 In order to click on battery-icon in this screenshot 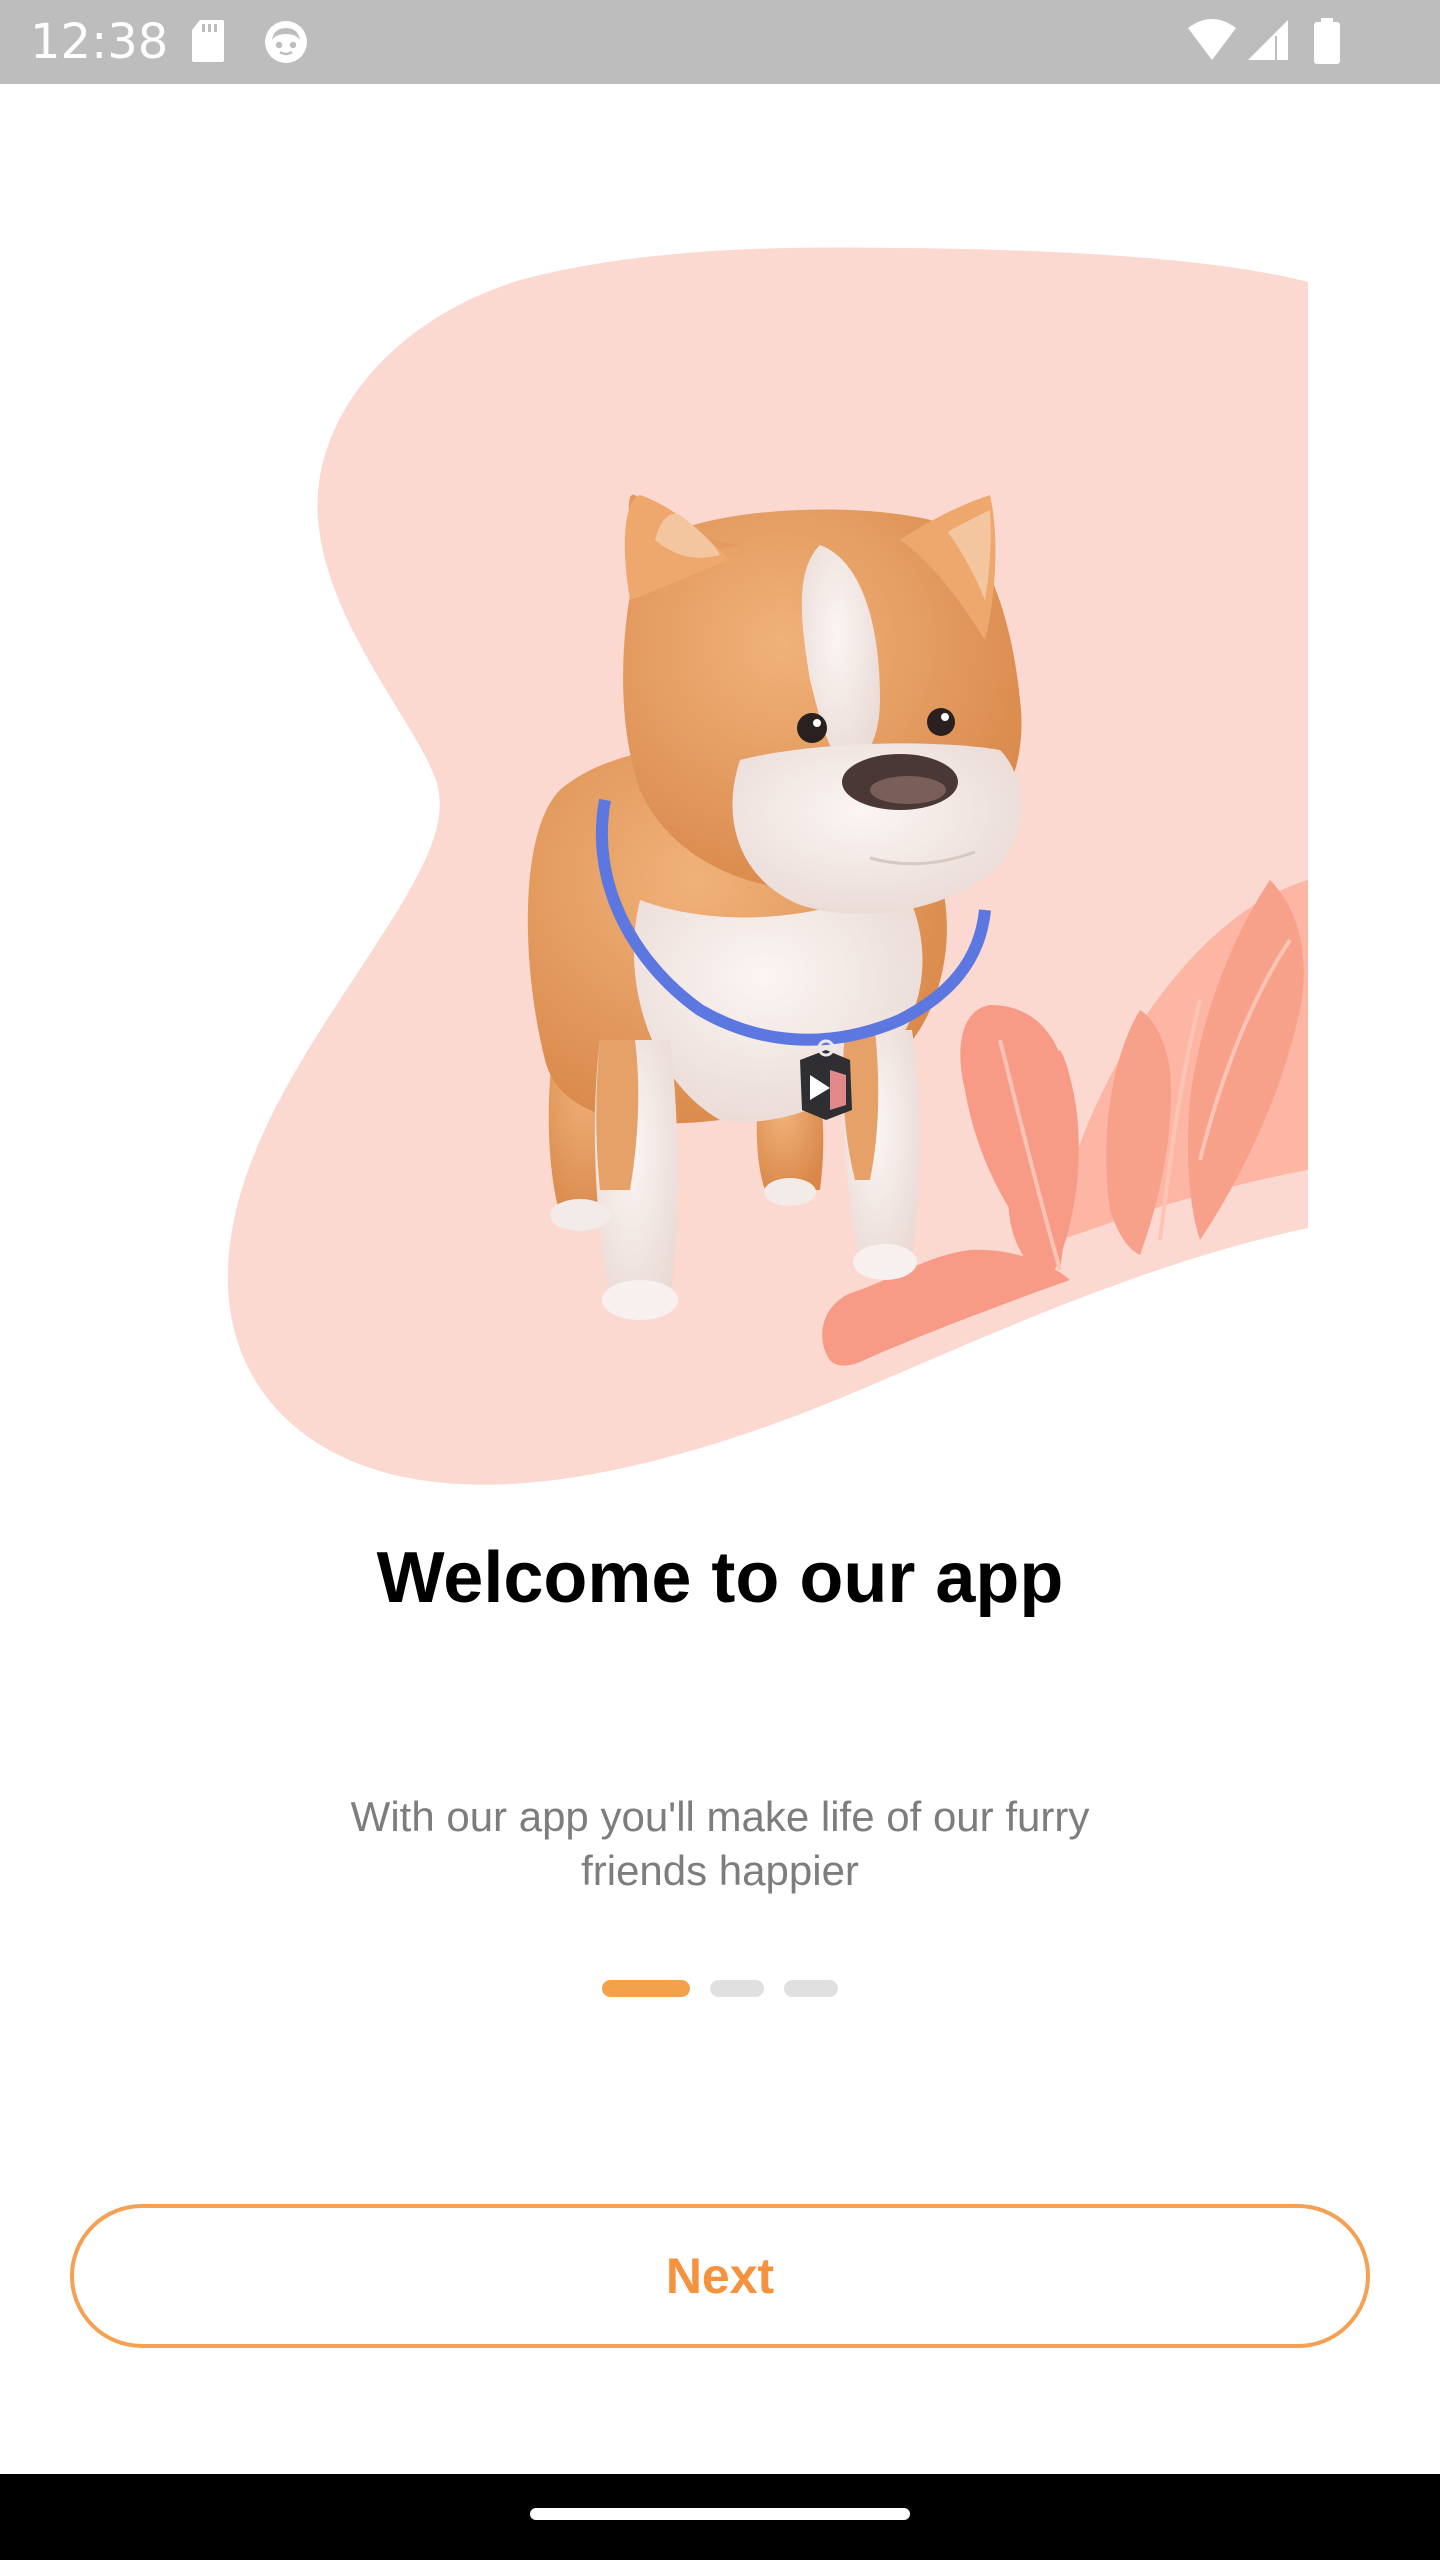, I will do `click(1327, 41)`.